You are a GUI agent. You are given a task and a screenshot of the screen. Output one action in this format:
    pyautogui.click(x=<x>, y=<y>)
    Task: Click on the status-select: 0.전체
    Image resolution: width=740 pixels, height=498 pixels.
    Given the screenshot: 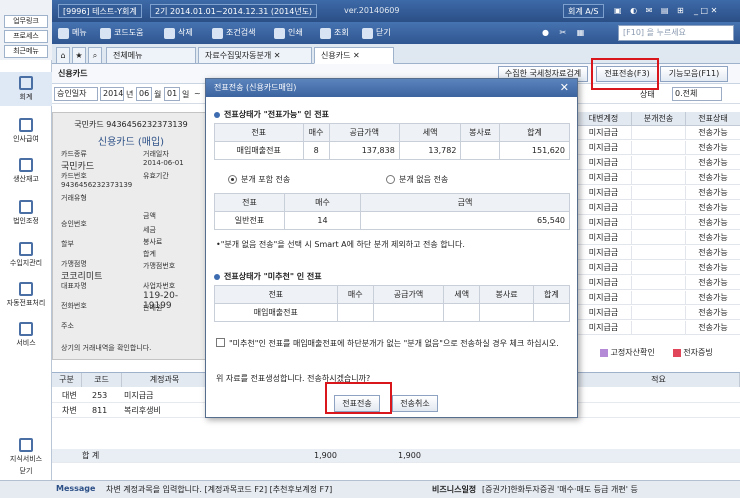 What is the action you would take?
    pyautogui.click(x=697, y=94)
    